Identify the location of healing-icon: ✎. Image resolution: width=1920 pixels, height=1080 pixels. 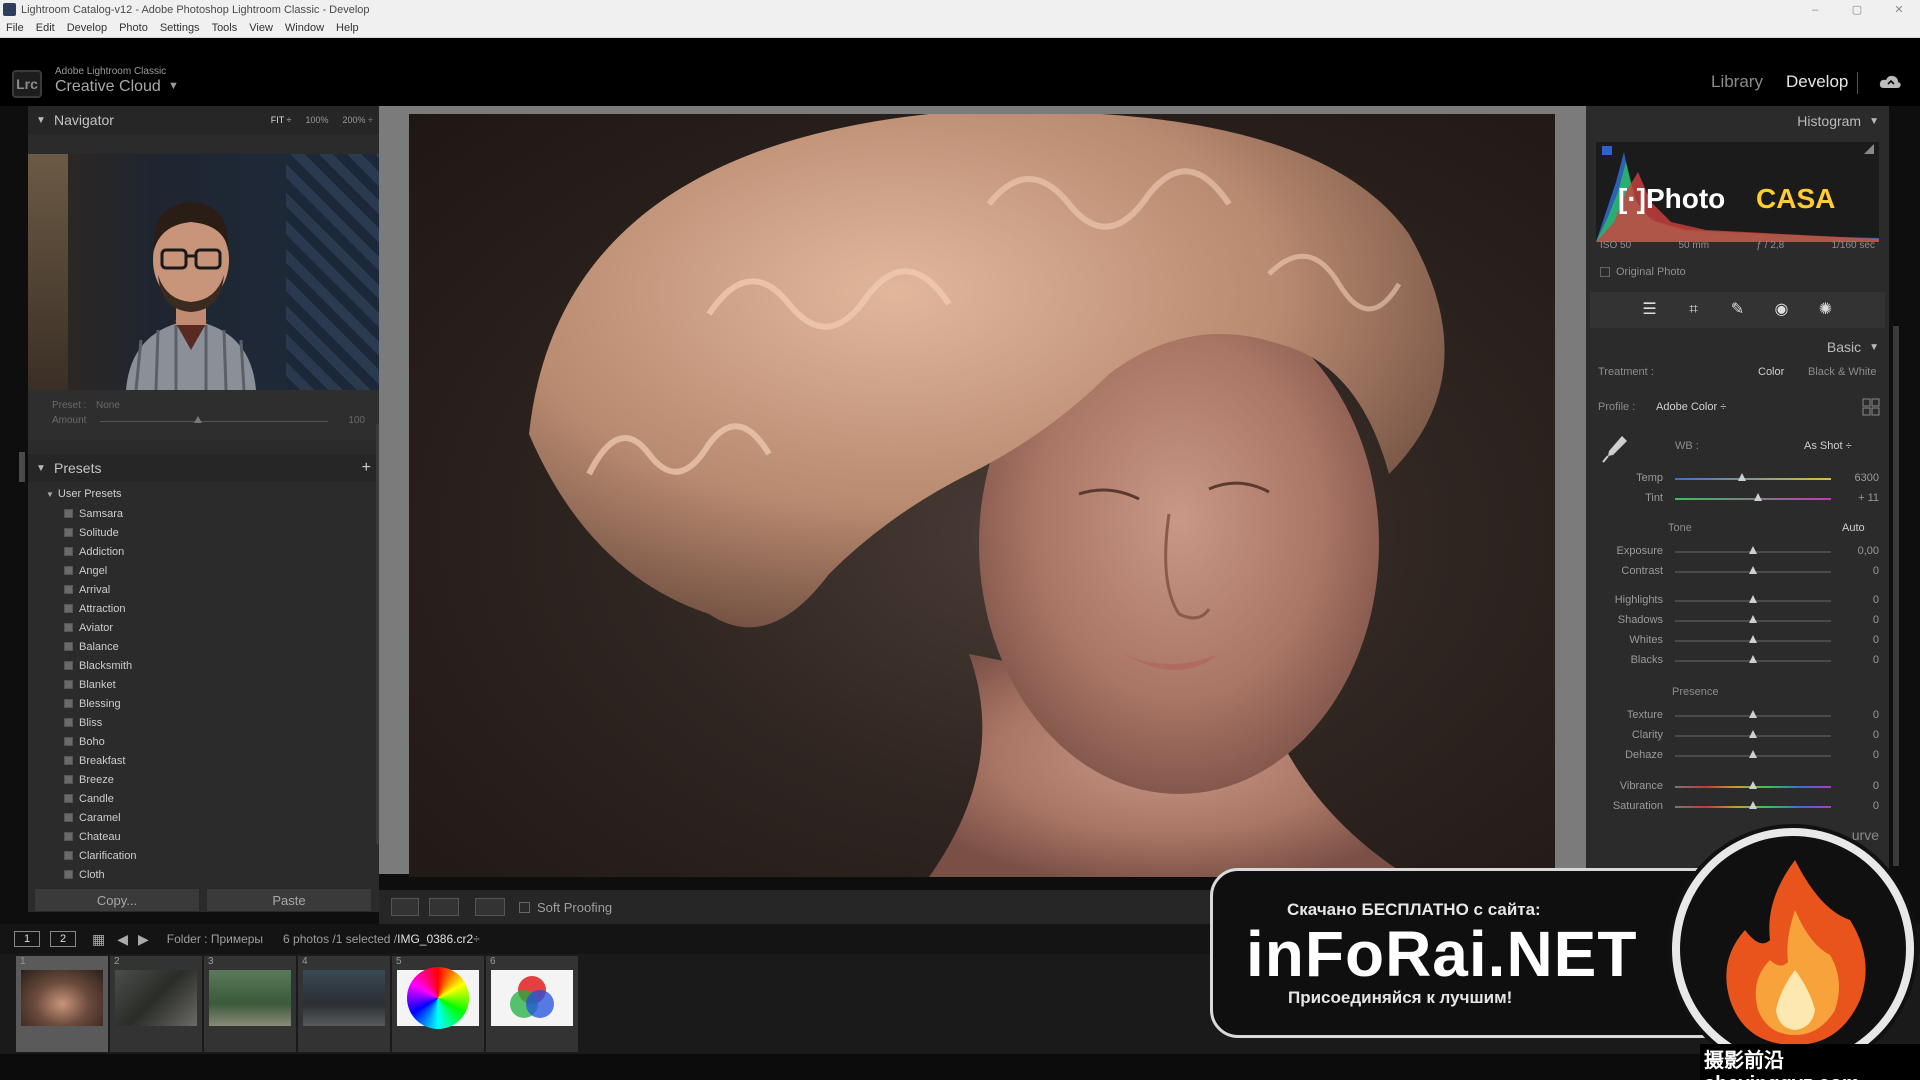
(1738, 310).